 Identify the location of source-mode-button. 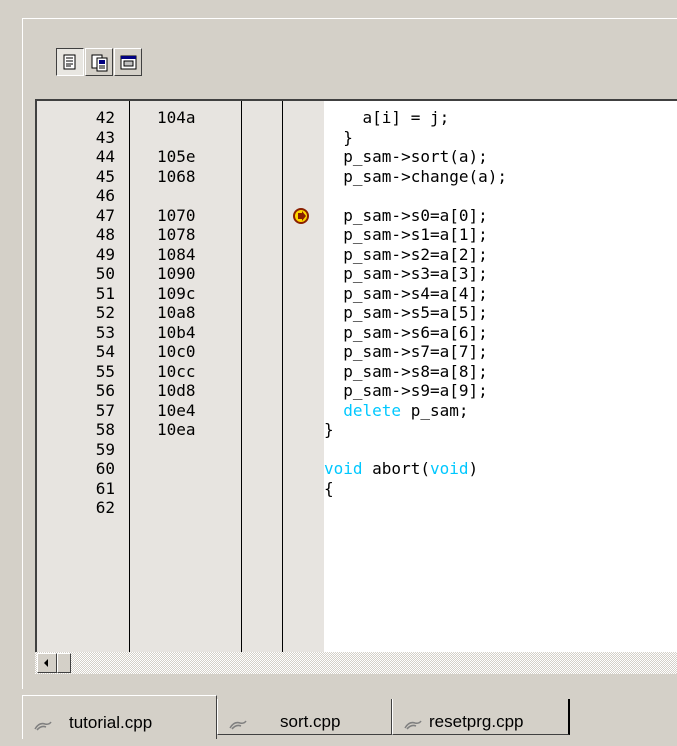
(70, 62).